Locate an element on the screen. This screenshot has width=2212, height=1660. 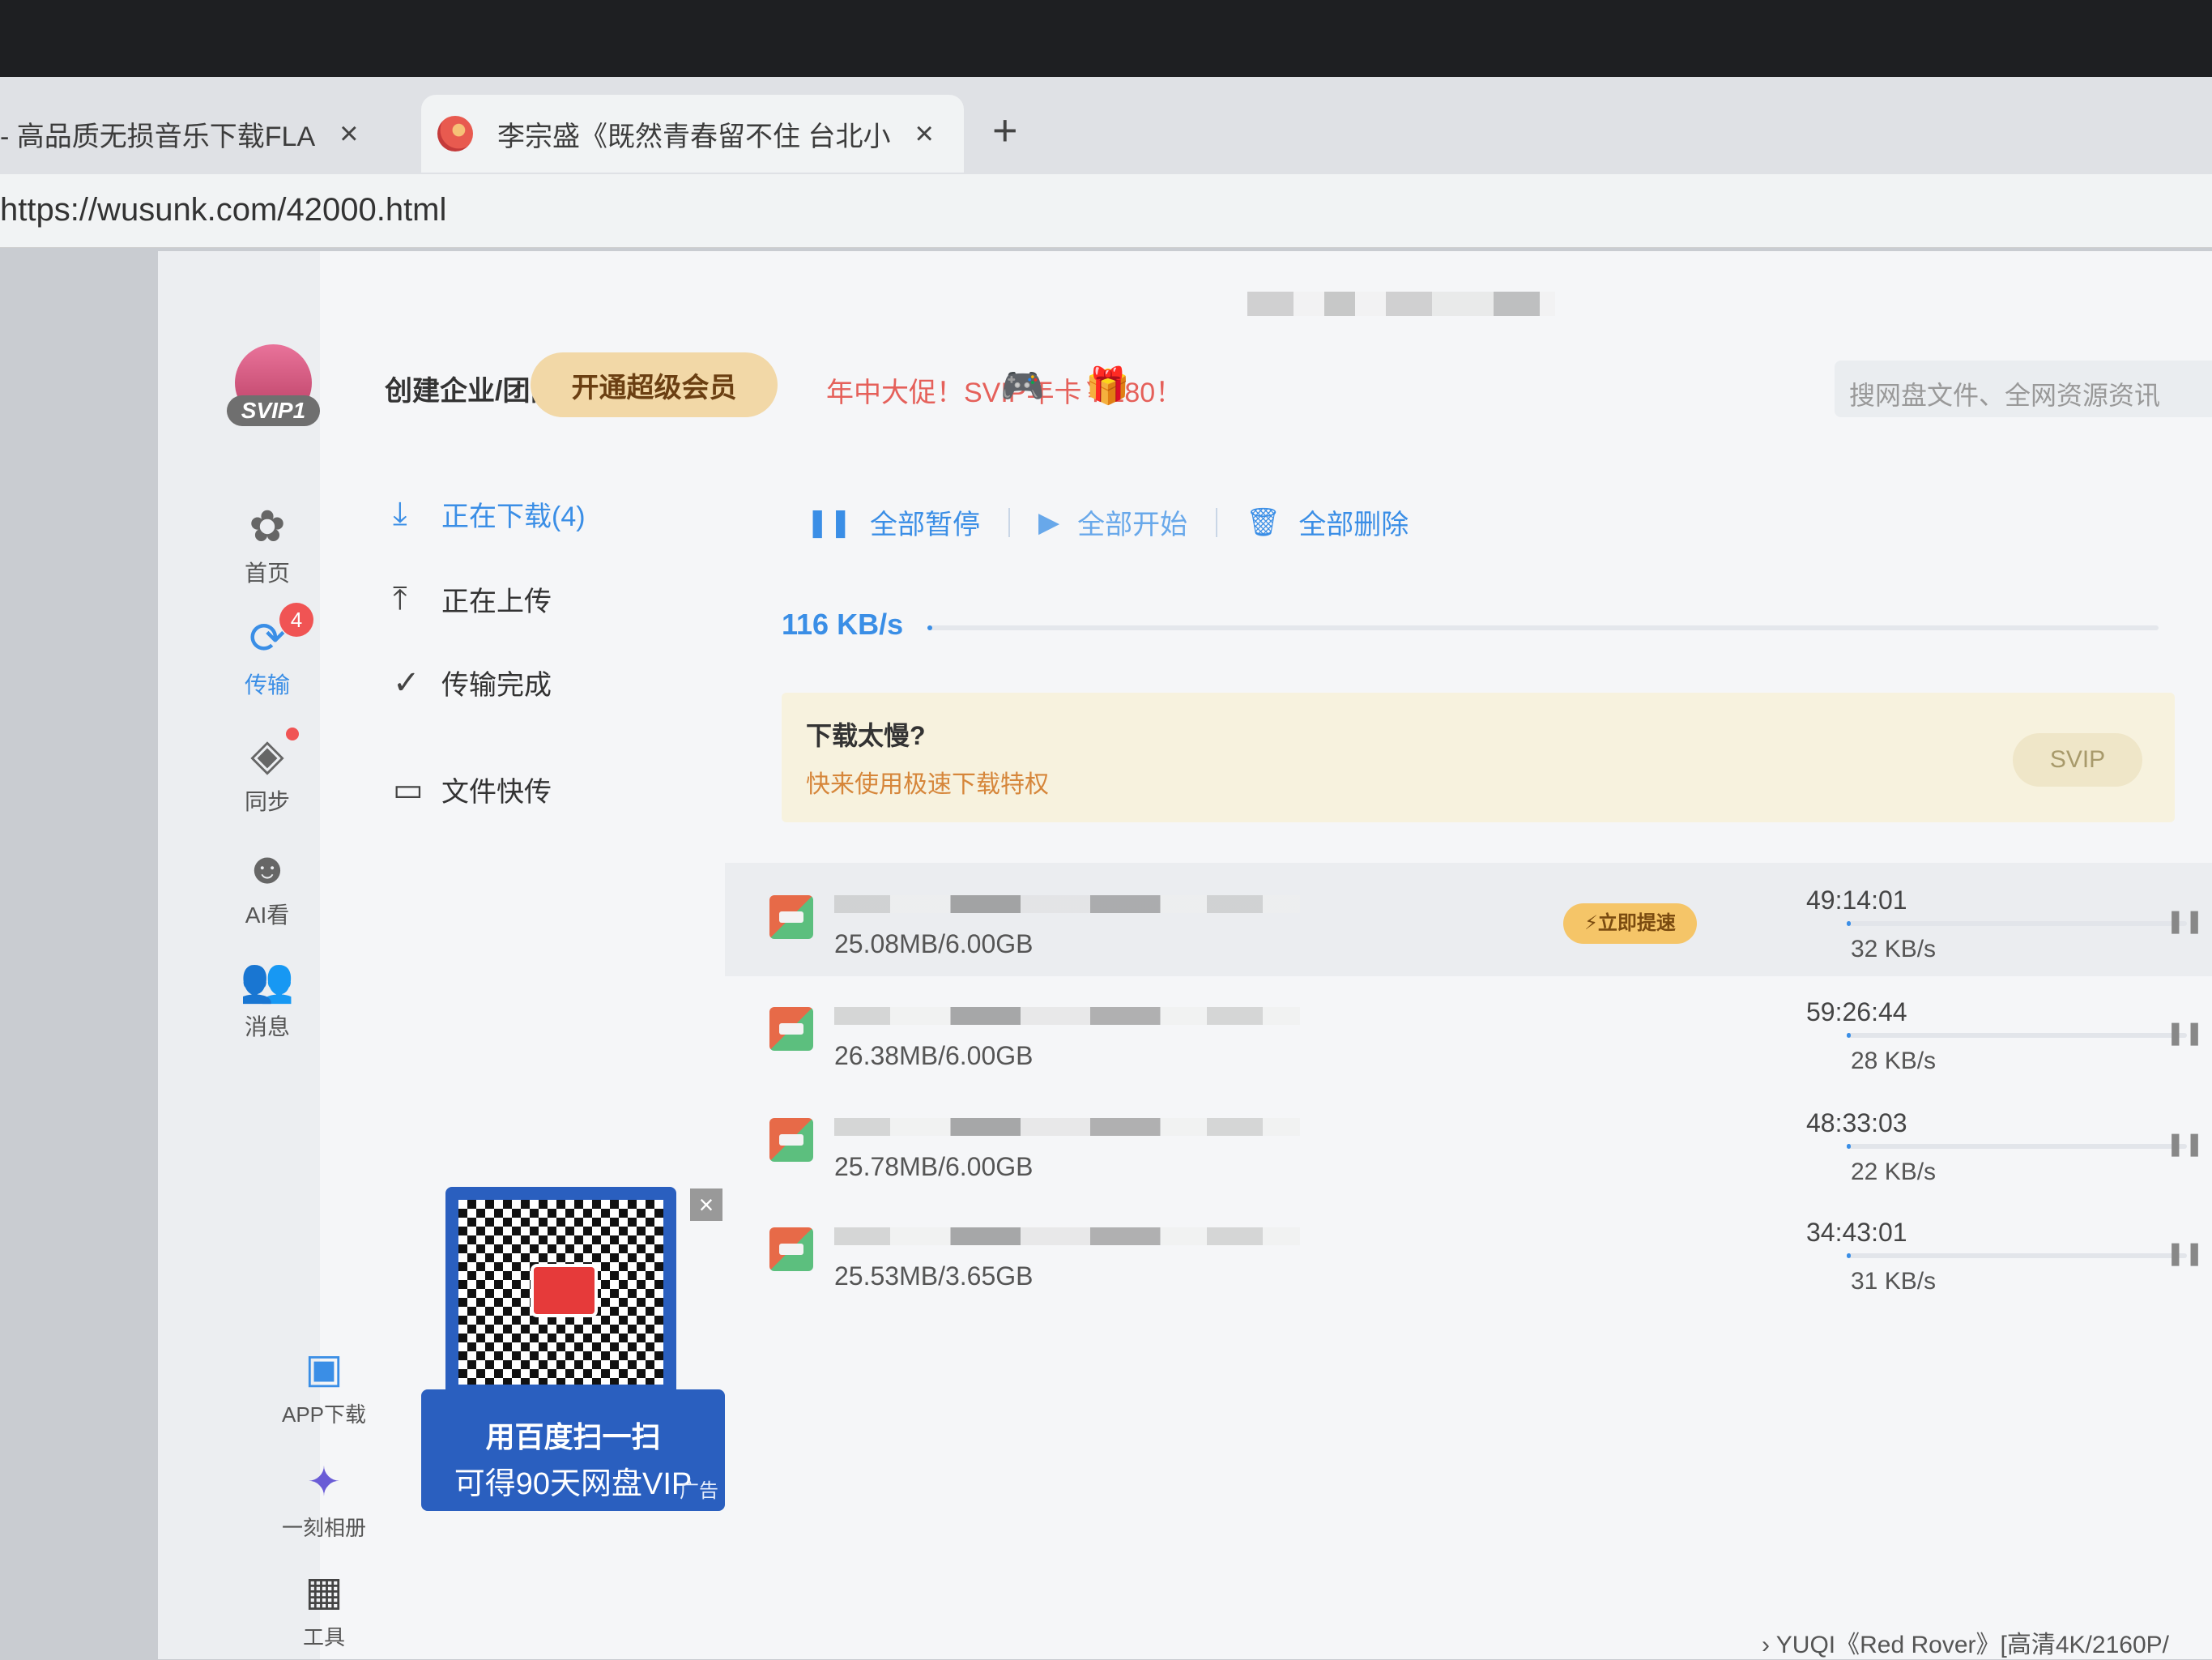
background-page-snippet: › YUQI《Red Rover》[高清4K/2160P/ is located at coordinates (1965, 1645).